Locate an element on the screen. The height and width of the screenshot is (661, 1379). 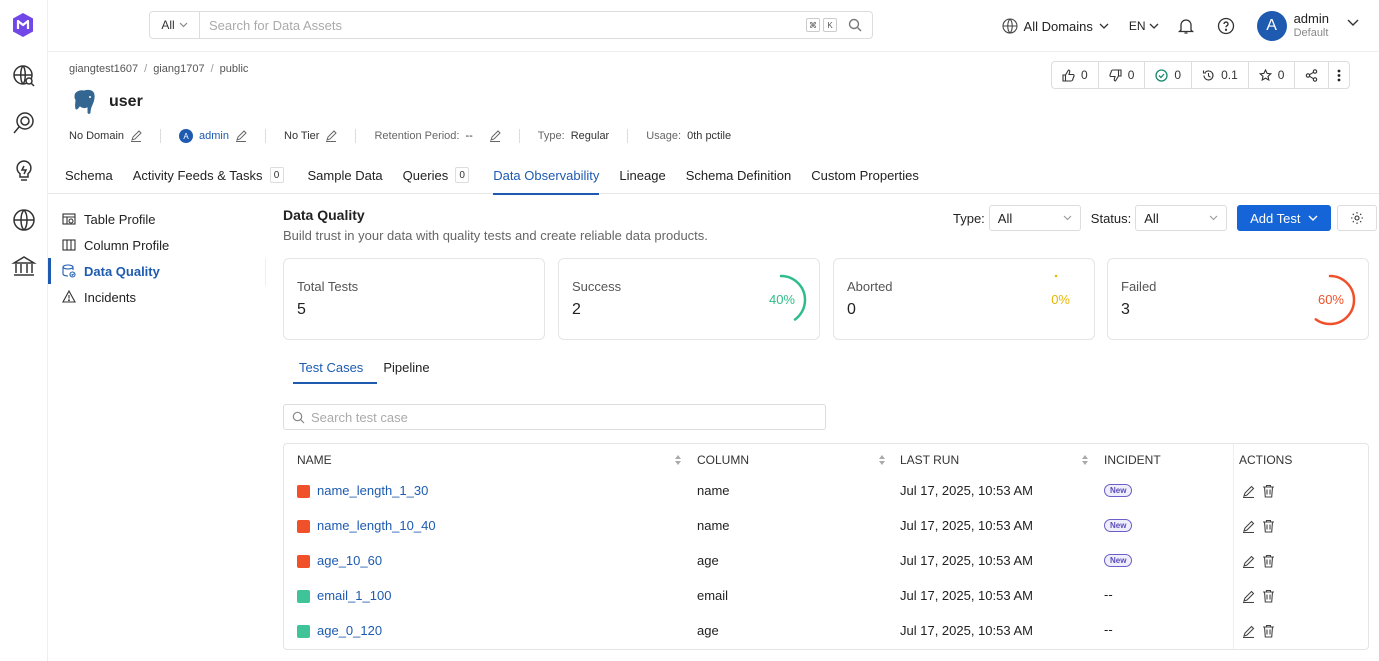
menu-label: Data Quality is located at coordinates (122, 271).